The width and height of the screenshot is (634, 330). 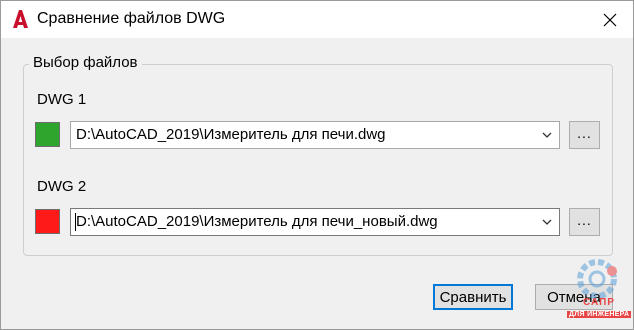 I want to click on watermark-text-subtitle: ДЛЯ ИНЖЕНЕРА, so click(x=599, y=314).